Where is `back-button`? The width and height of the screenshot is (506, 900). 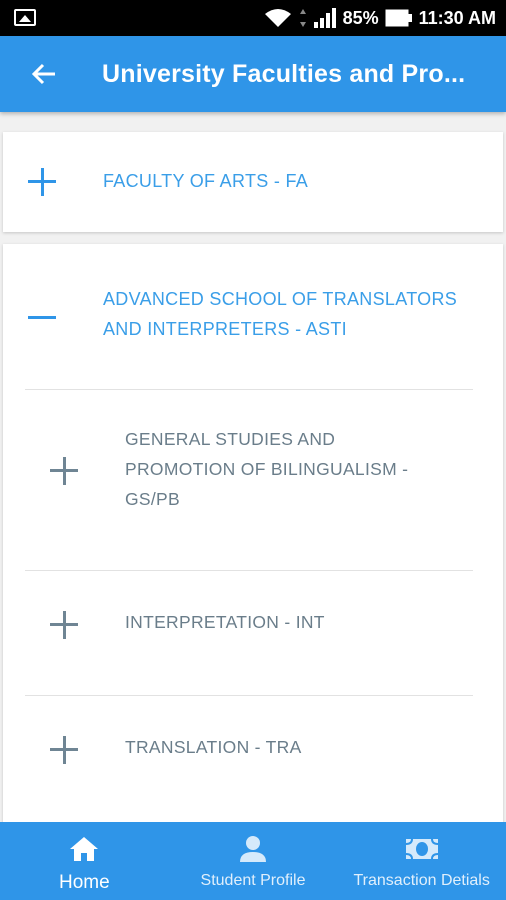 back-button is located at coordinates (44, 74).